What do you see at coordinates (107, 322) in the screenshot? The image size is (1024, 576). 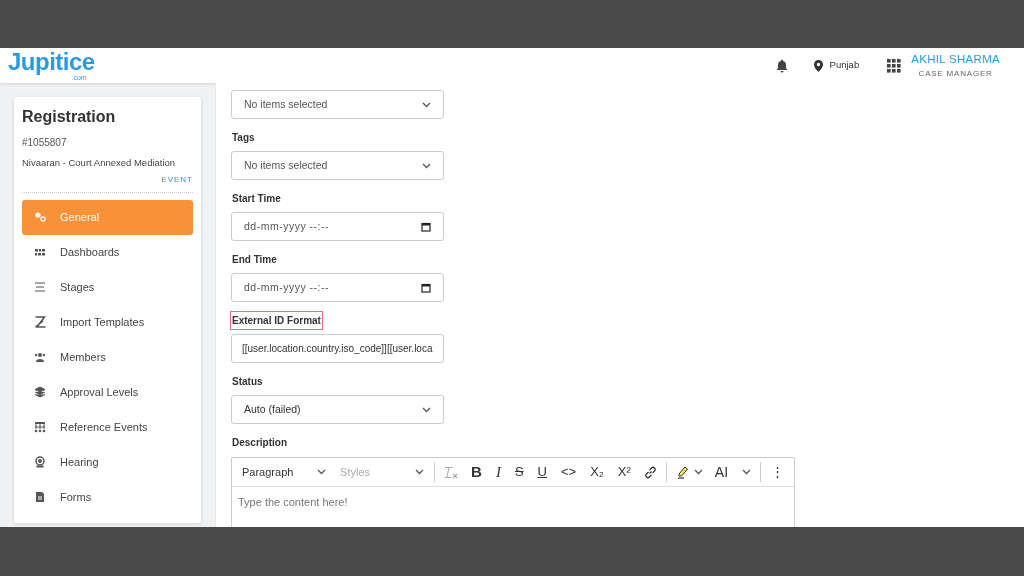 I see `sidebar-item: Import Templates` at bounding box center [107, 322].